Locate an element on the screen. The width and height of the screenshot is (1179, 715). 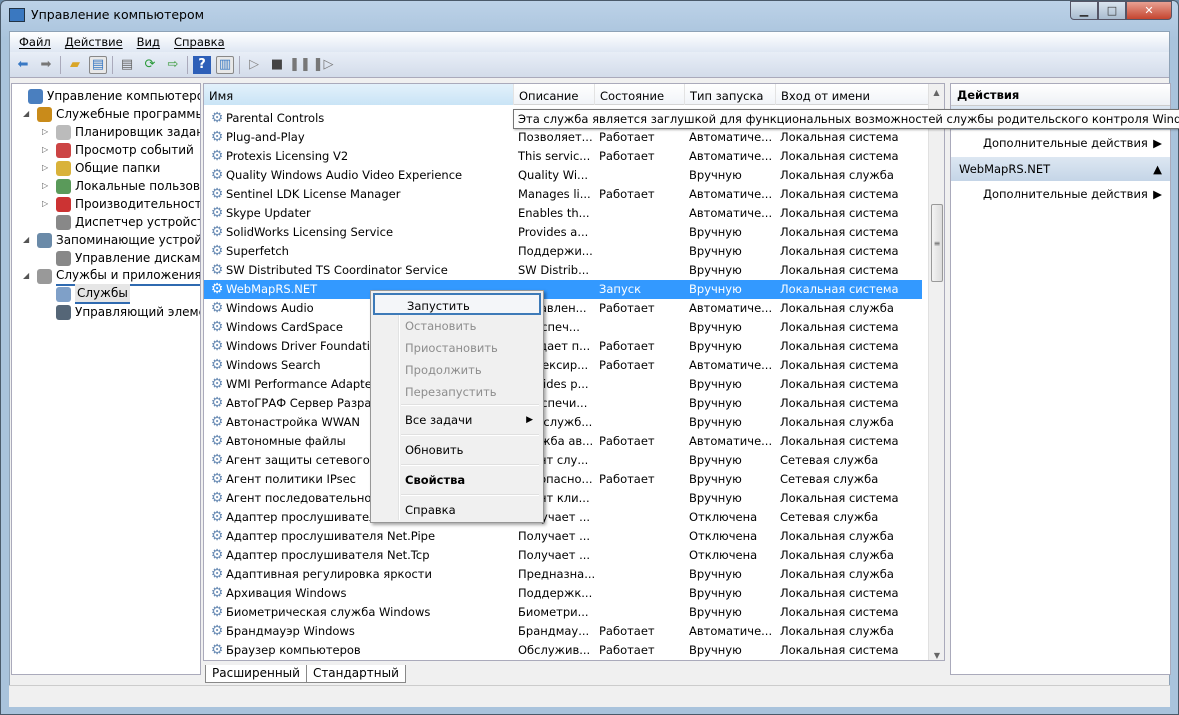
maximize-button: □ is located at coordinates (1112, 10).